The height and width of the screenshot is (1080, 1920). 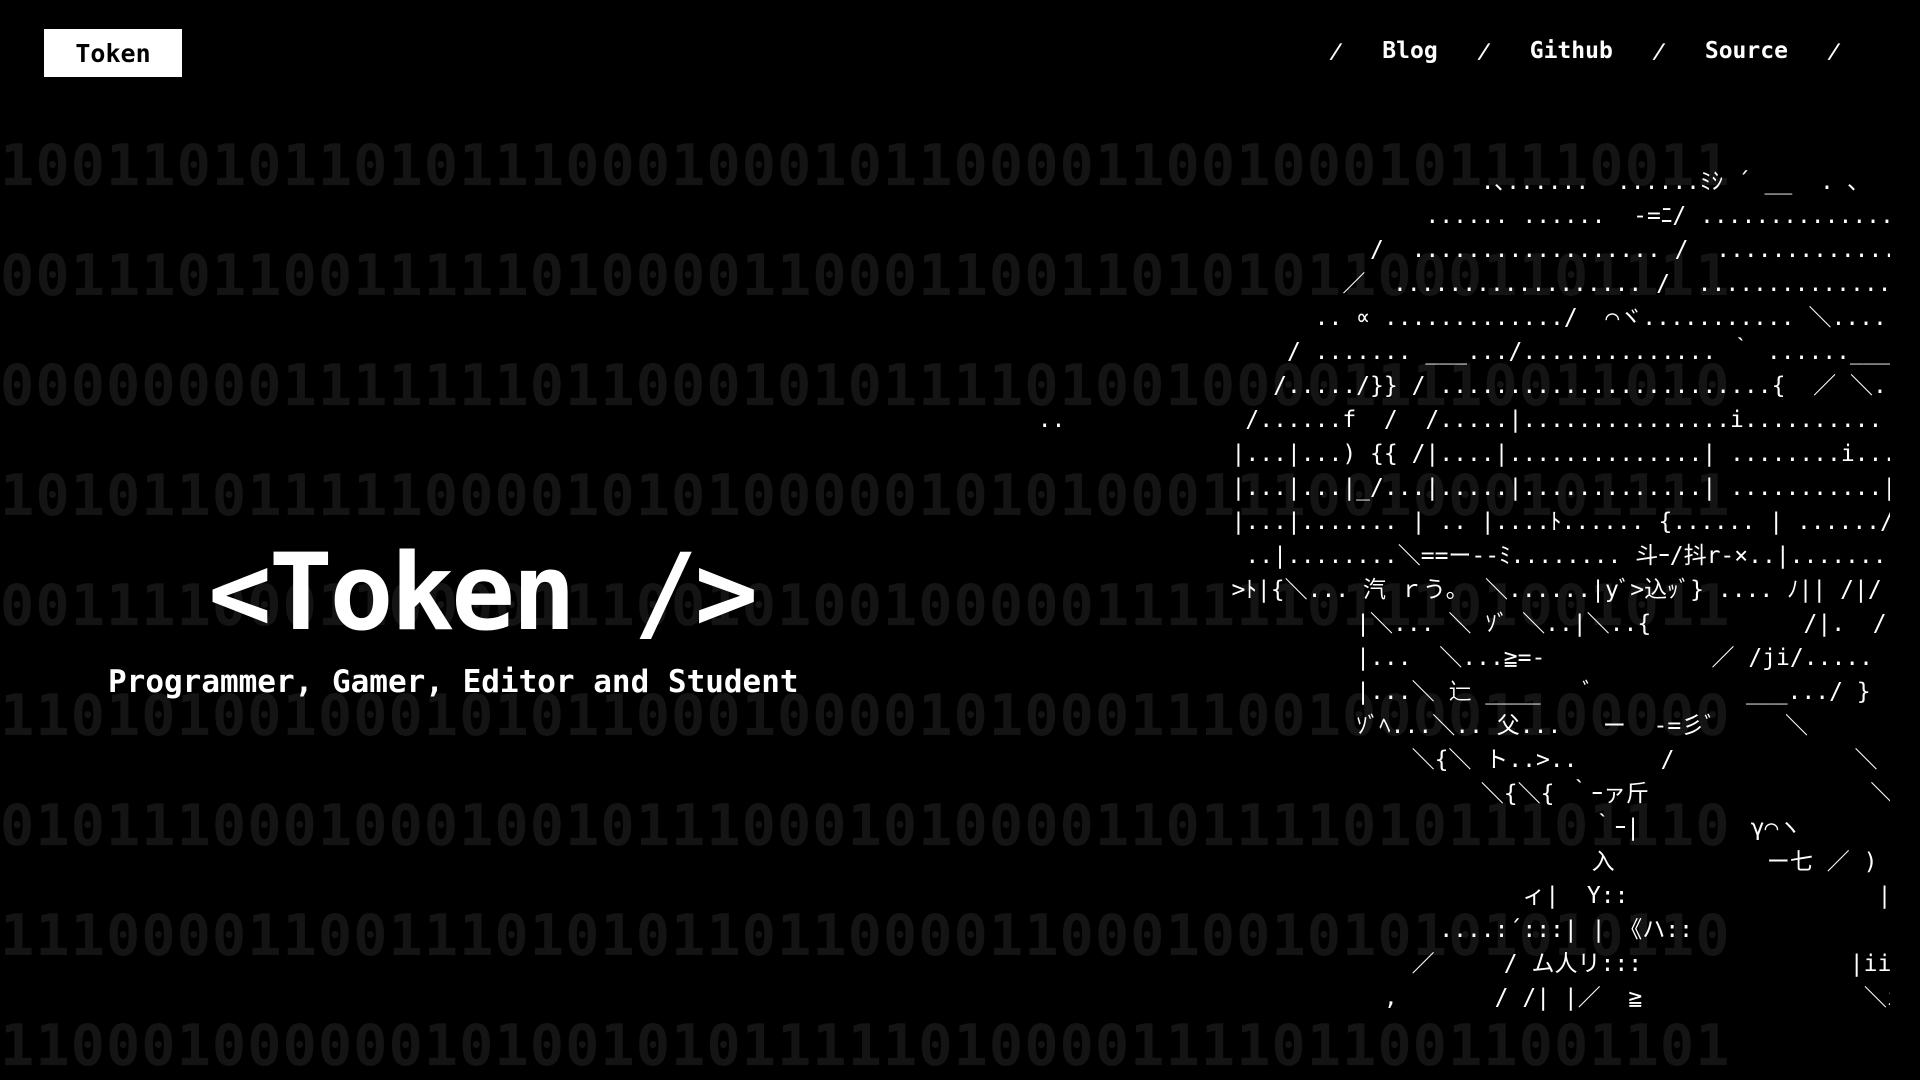 I want to click on nav-link-github: Github, so click(x=1571, y=51).